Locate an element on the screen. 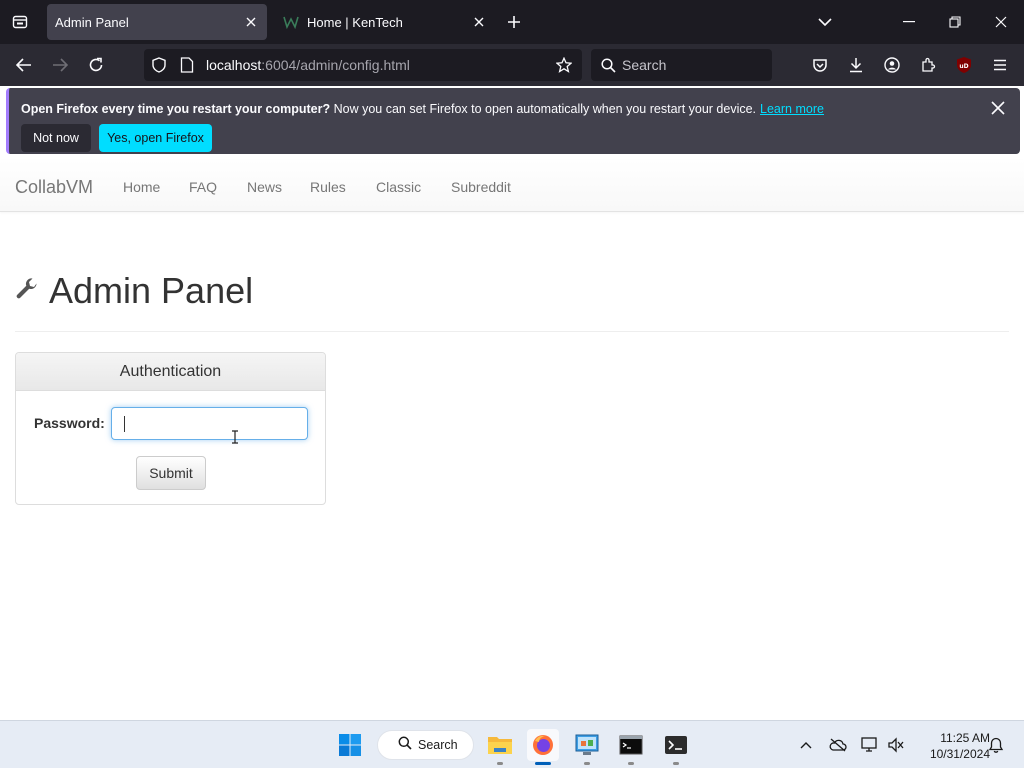 This screenshot has height=768, width=1024. url-text: localhost:6004/admin/config.html is located at coordinates (308, 65).